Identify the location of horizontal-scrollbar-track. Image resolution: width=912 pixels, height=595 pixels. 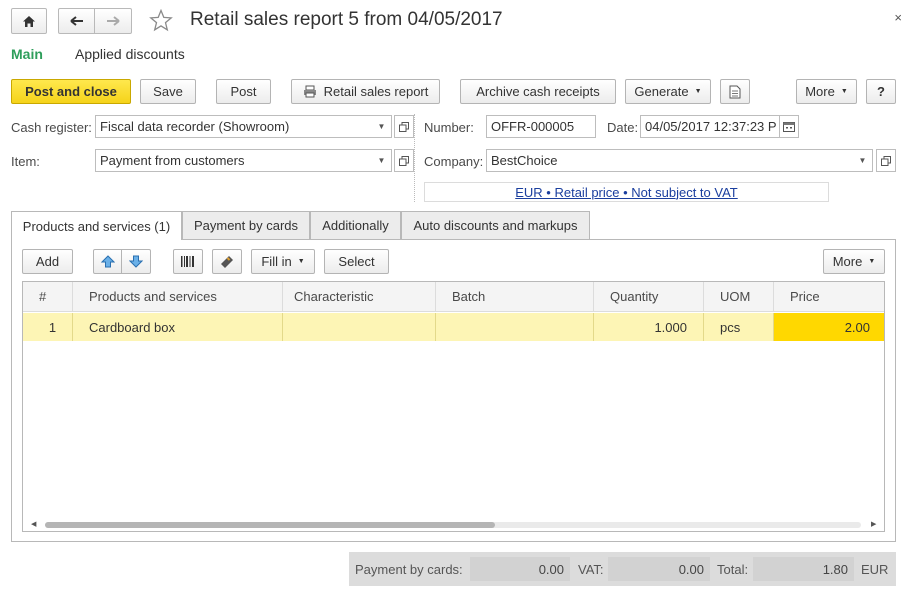
(453, 525).